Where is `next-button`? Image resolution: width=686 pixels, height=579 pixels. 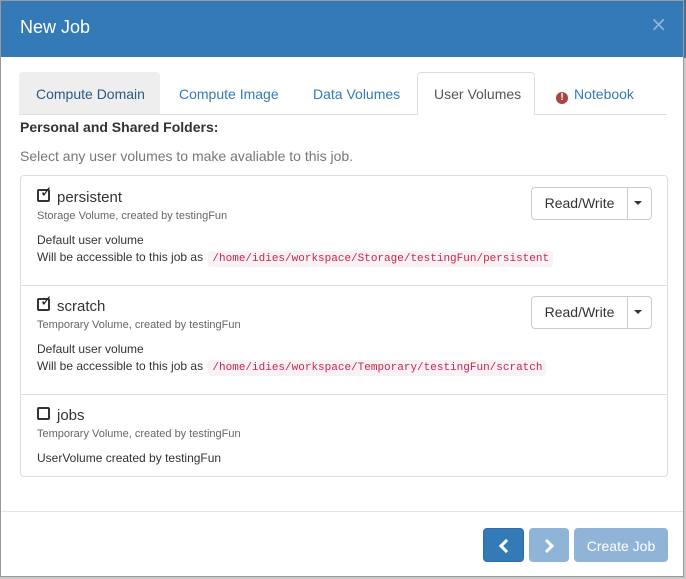
next-button is located at coordinates (549, 545).